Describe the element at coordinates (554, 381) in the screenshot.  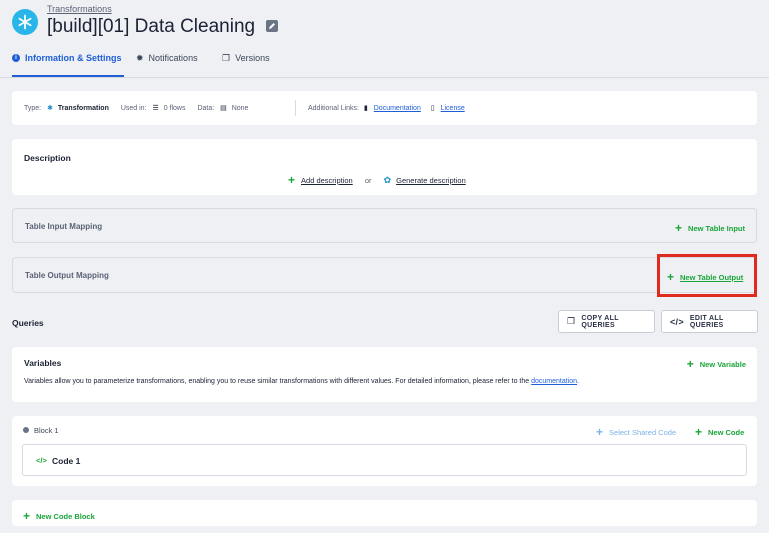
I see `documentation-link: documentation` at that location.